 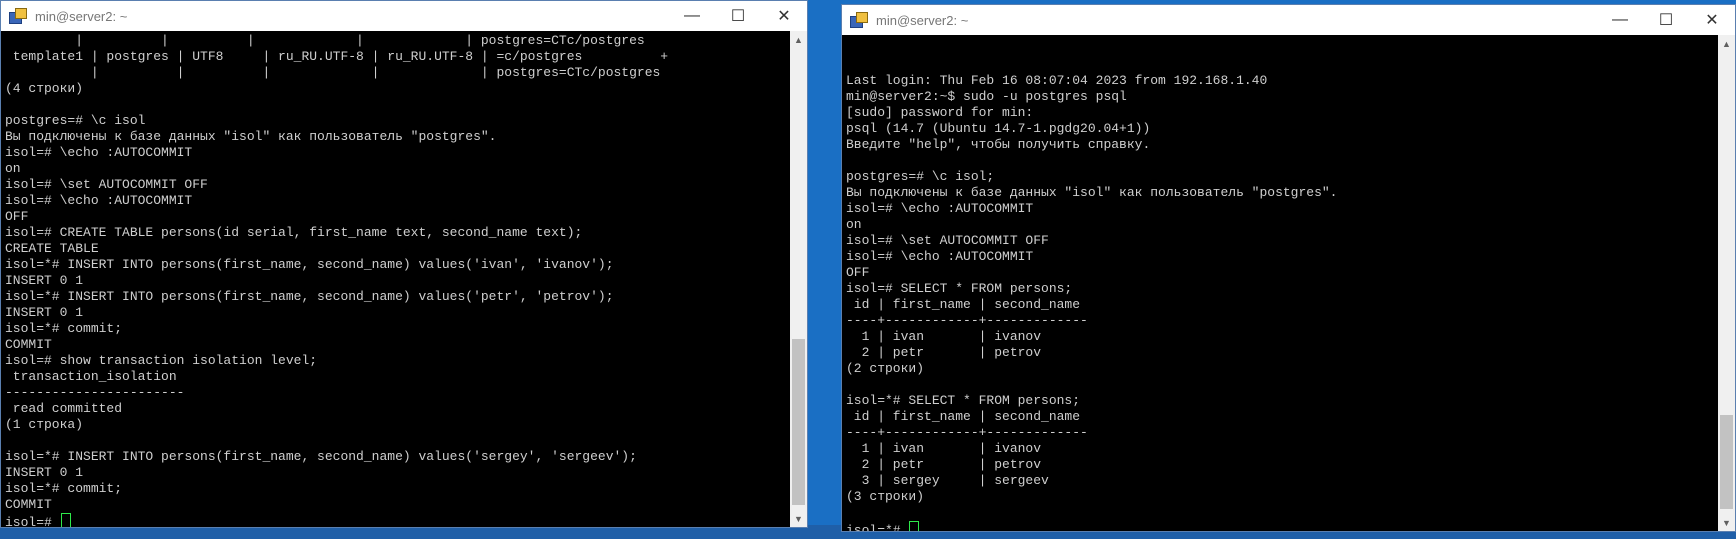 What do you see at coordinates (397, 520) in the screenshot?
I see `command-prompt: isol=#` at bounding box center [397, 520].